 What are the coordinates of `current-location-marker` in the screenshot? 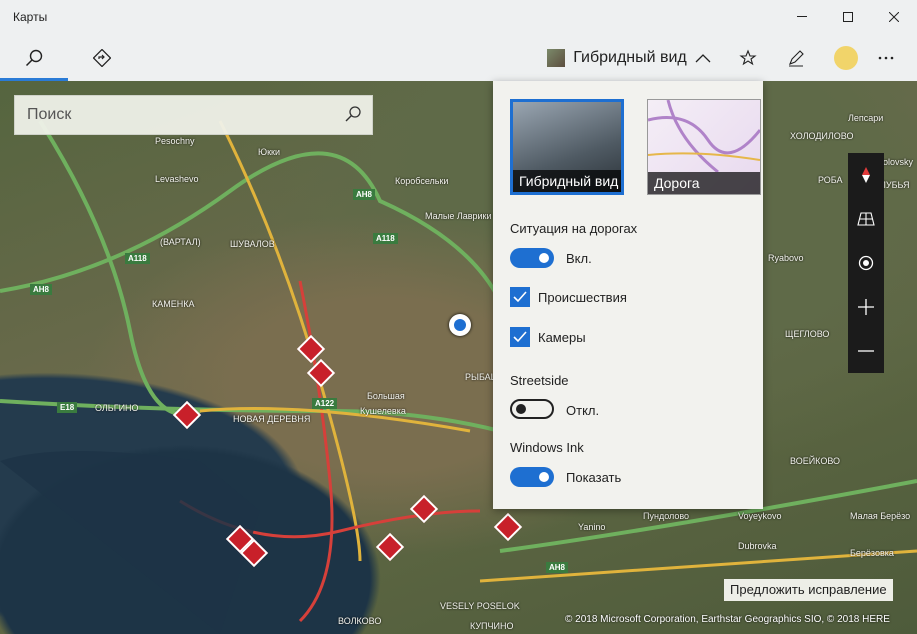 It's located at (460, 325).